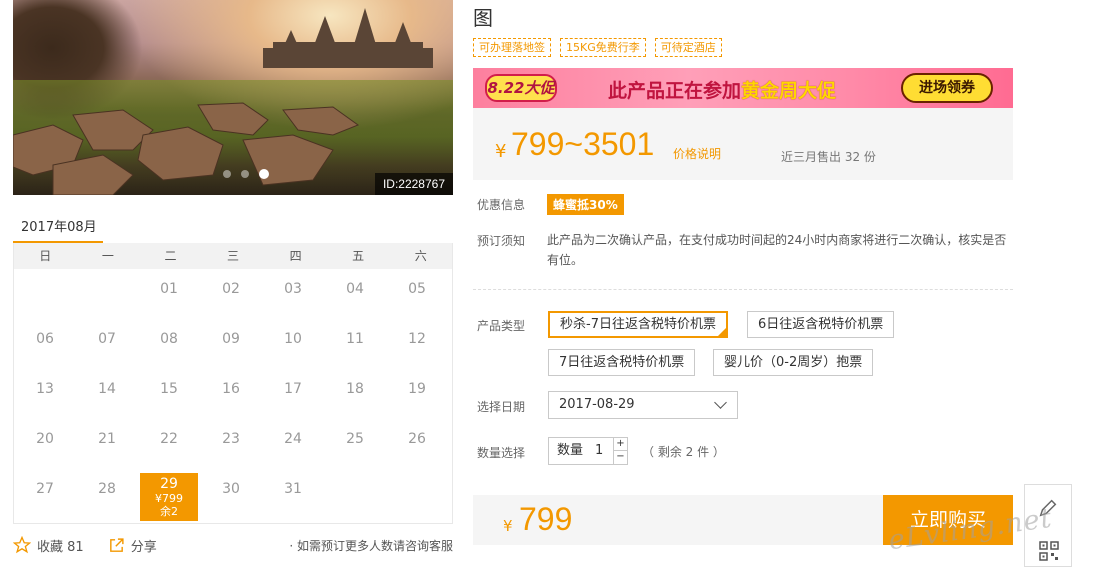  I want to click on calendar-day: 01, so click(169, 296).